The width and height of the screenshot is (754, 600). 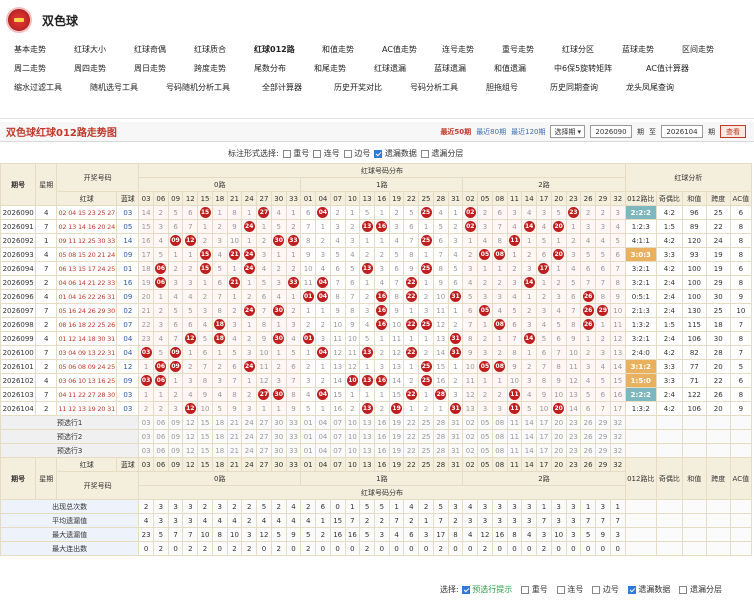 What do you see at coordinates (104, 68) in the screenshot?
I see `nav-link: 周四走势` at bounding box center [104, 68].